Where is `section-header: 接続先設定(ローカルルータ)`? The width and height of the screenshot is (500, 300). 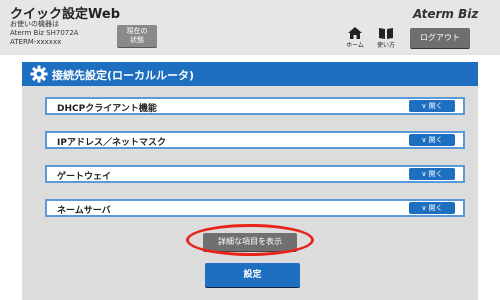 section-header: 接続先設定(ローカルルータ) is located at coordinates (250, 74).